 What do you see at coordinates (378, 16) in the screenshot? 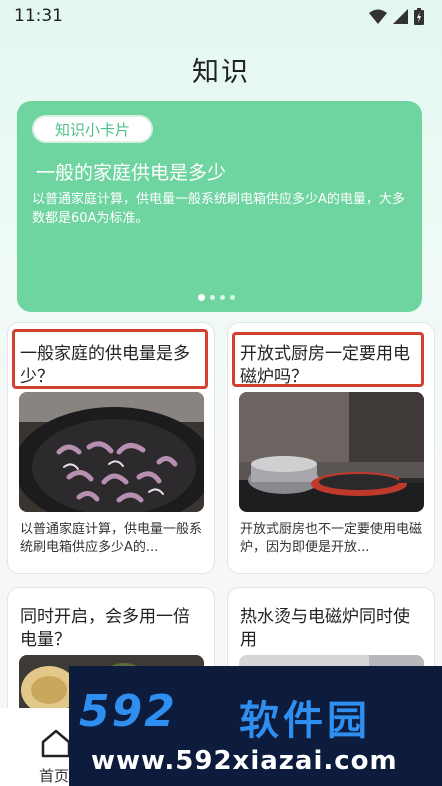
I see `wifi-icon` at bounding box center [378, 16].